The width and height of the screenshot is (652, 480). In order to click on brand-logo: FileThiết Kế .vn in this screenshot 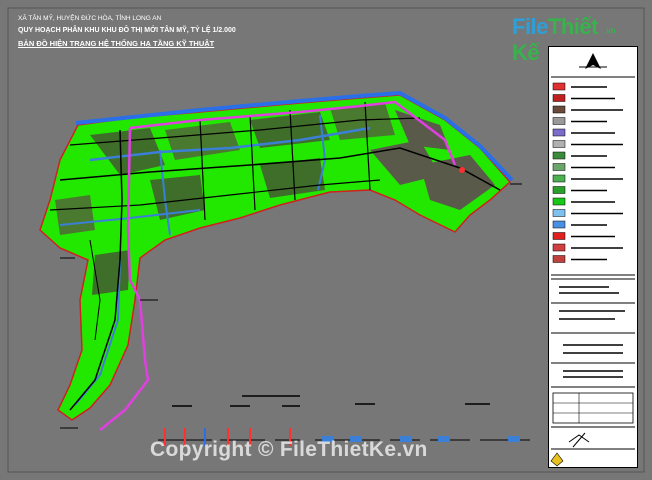, I will do `click(567, 38)`.